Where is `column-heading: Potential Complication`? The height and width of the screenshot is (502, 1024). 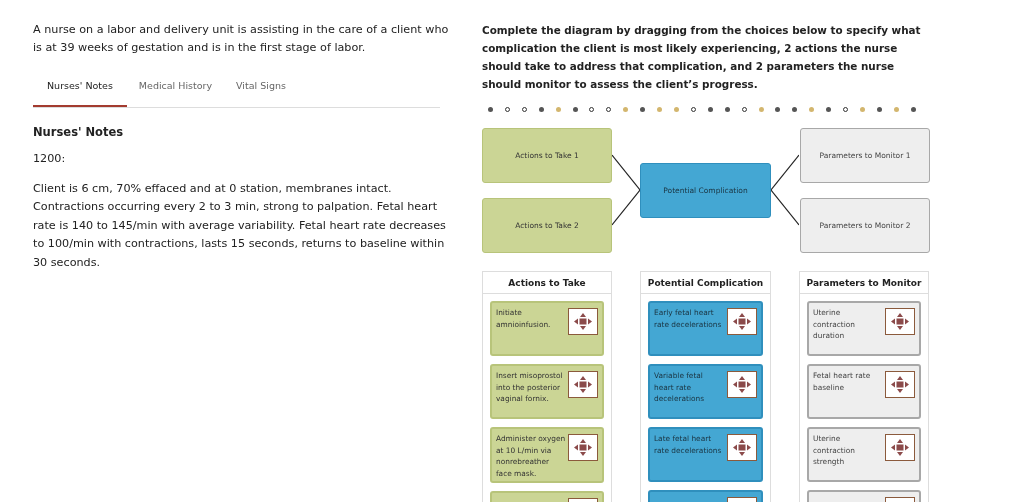
column-heading: Potential Complication is located at coordinates (705, 283).